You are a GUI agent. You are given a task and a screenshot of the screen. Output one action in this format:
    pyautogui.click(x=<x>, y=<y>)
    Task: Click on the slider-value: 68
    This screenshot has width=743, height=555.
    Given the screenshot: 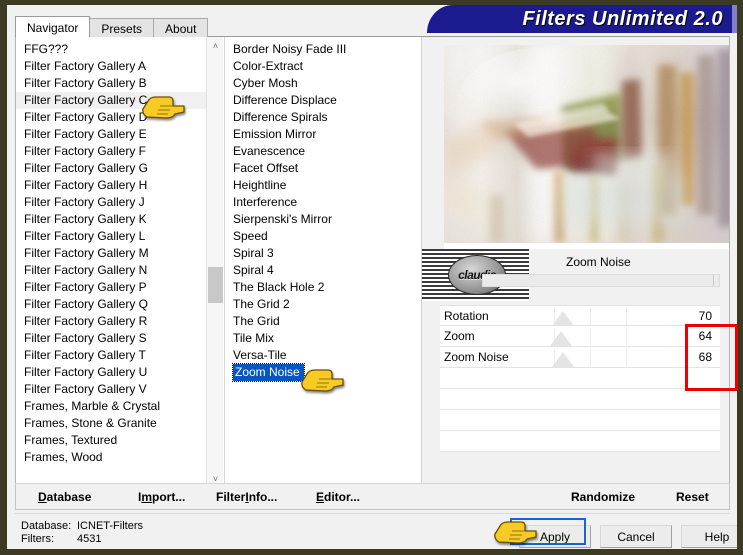 What is the action you would take?
    pyautogui.click(x=705, y=357)
    